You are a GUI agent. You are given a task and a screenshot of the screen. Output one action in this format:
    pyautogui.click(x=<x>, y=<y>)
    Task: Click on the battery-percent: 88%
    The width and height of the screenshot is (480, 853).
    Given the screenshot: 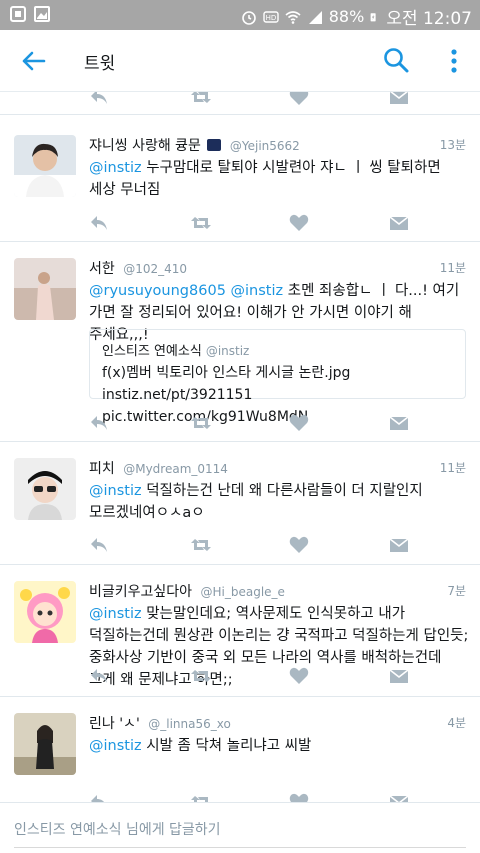 What is the action you would take?
    pyautogui.click(x=346, y=16)
    